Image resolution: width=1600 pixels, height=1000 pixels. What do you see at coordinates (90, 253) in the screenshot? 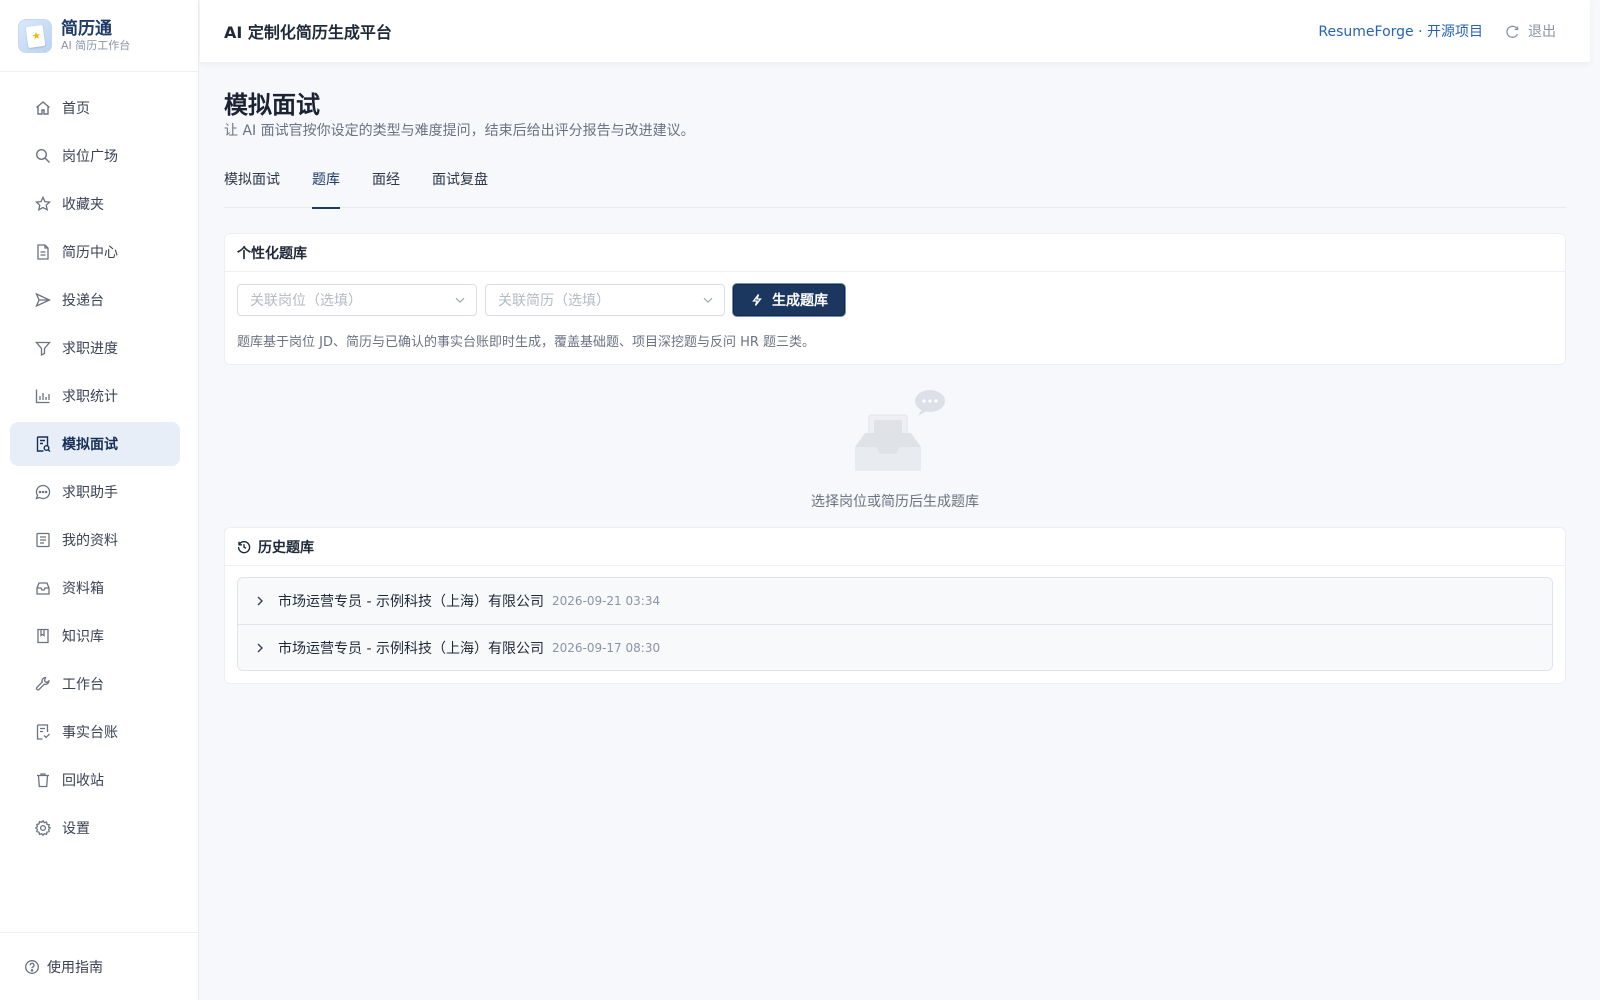
I see `sidebar-item-label: 简历中心` at bounding box center [90, 253].